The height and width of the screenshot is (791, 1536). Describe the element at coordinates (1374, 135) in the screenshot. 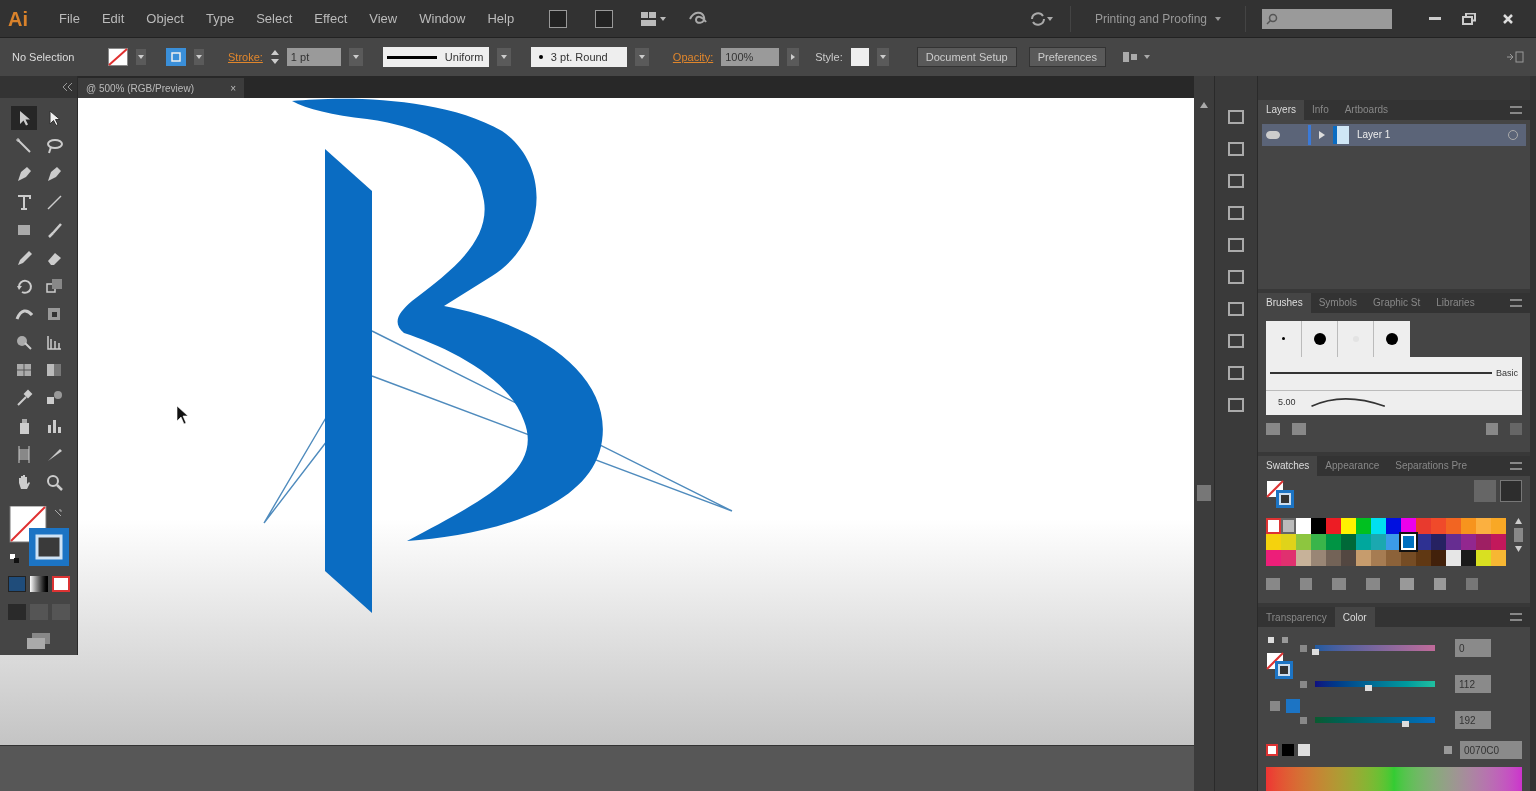

I see `layer-name: Layer 1` at that location.